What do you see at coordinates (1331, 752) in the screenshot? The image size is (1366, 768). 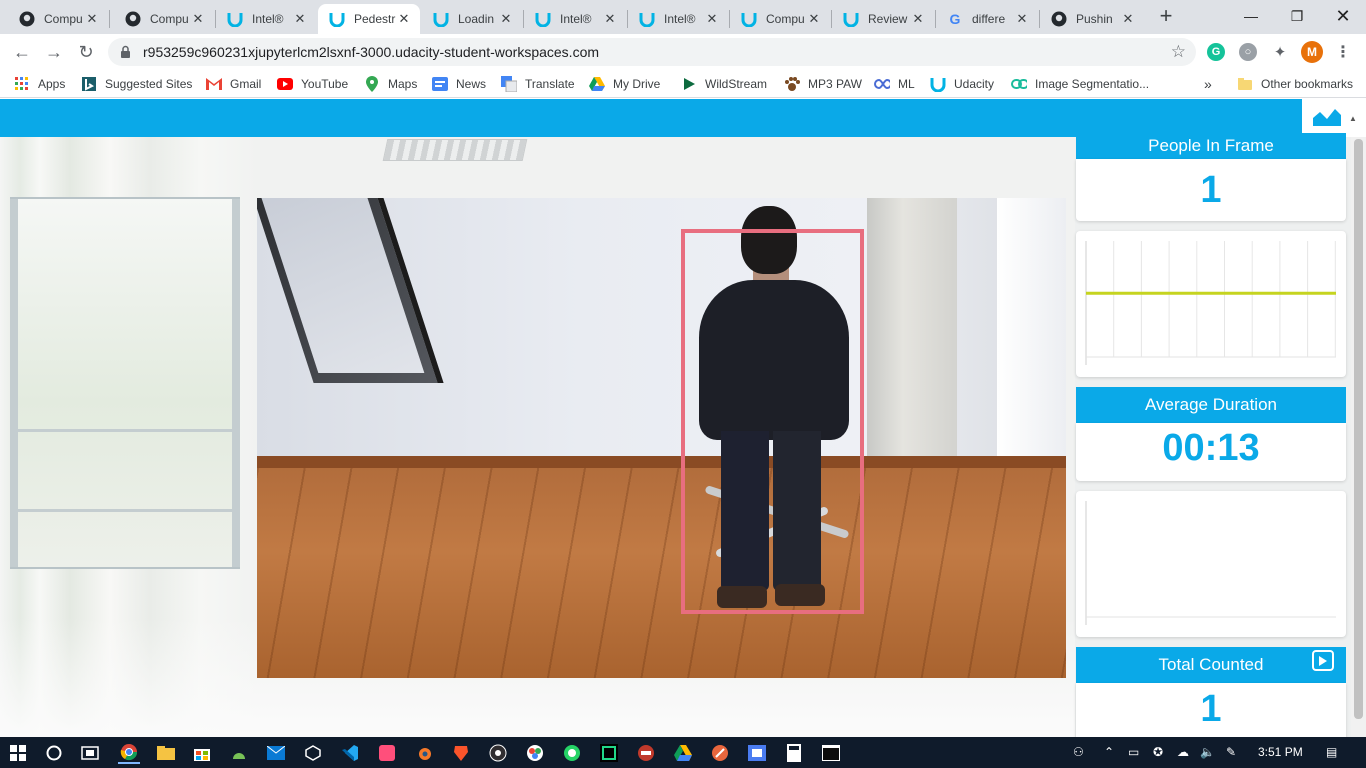 I see `notifications-icon: ▤` at bounding box center [1331, 752].